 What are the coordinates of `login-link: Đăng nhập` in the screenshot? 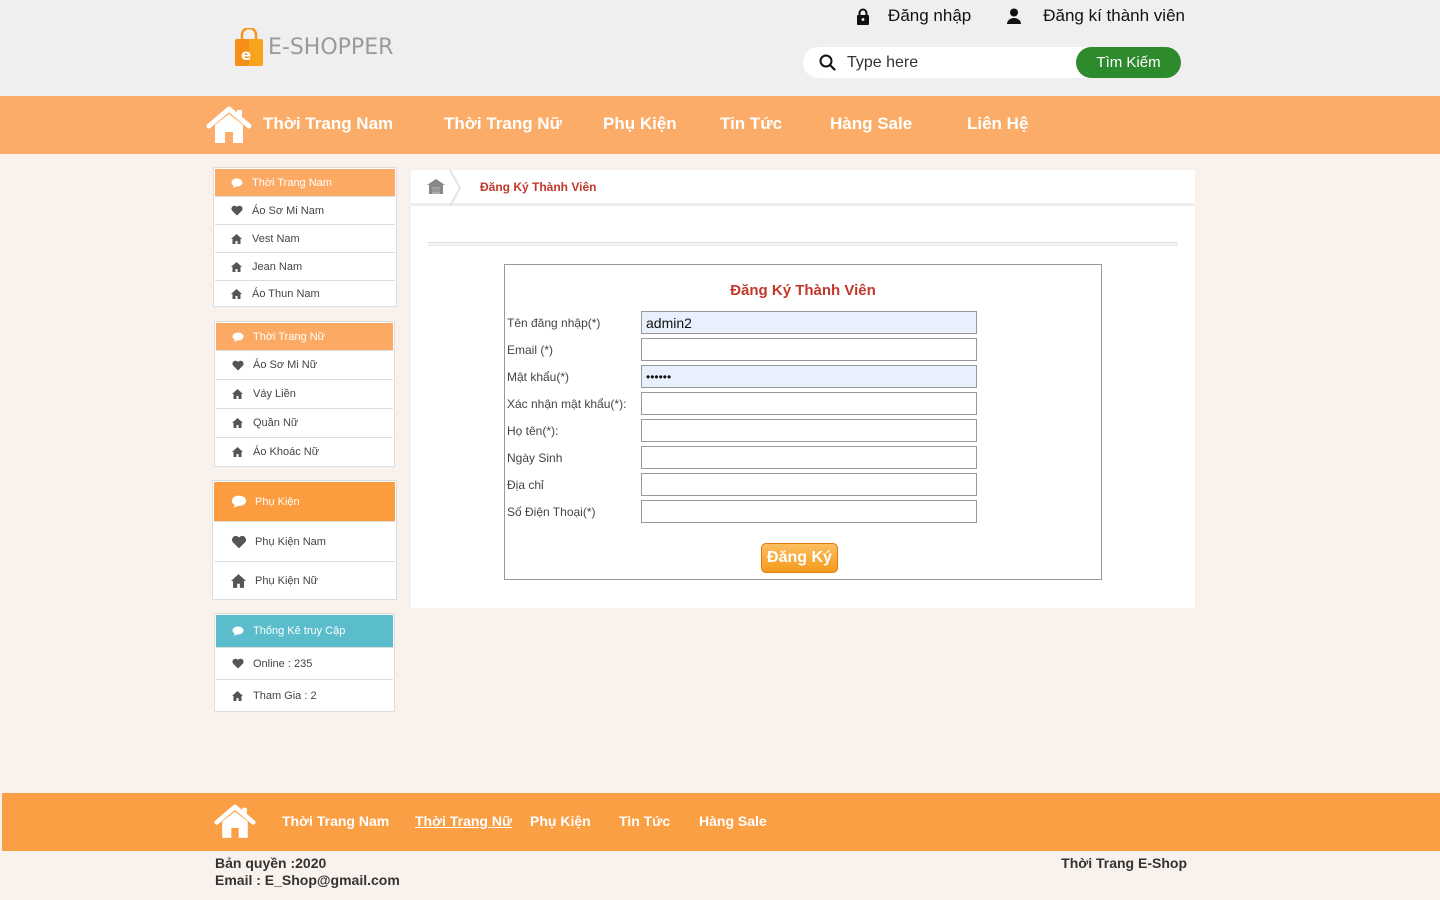 It's located at (913, 16).